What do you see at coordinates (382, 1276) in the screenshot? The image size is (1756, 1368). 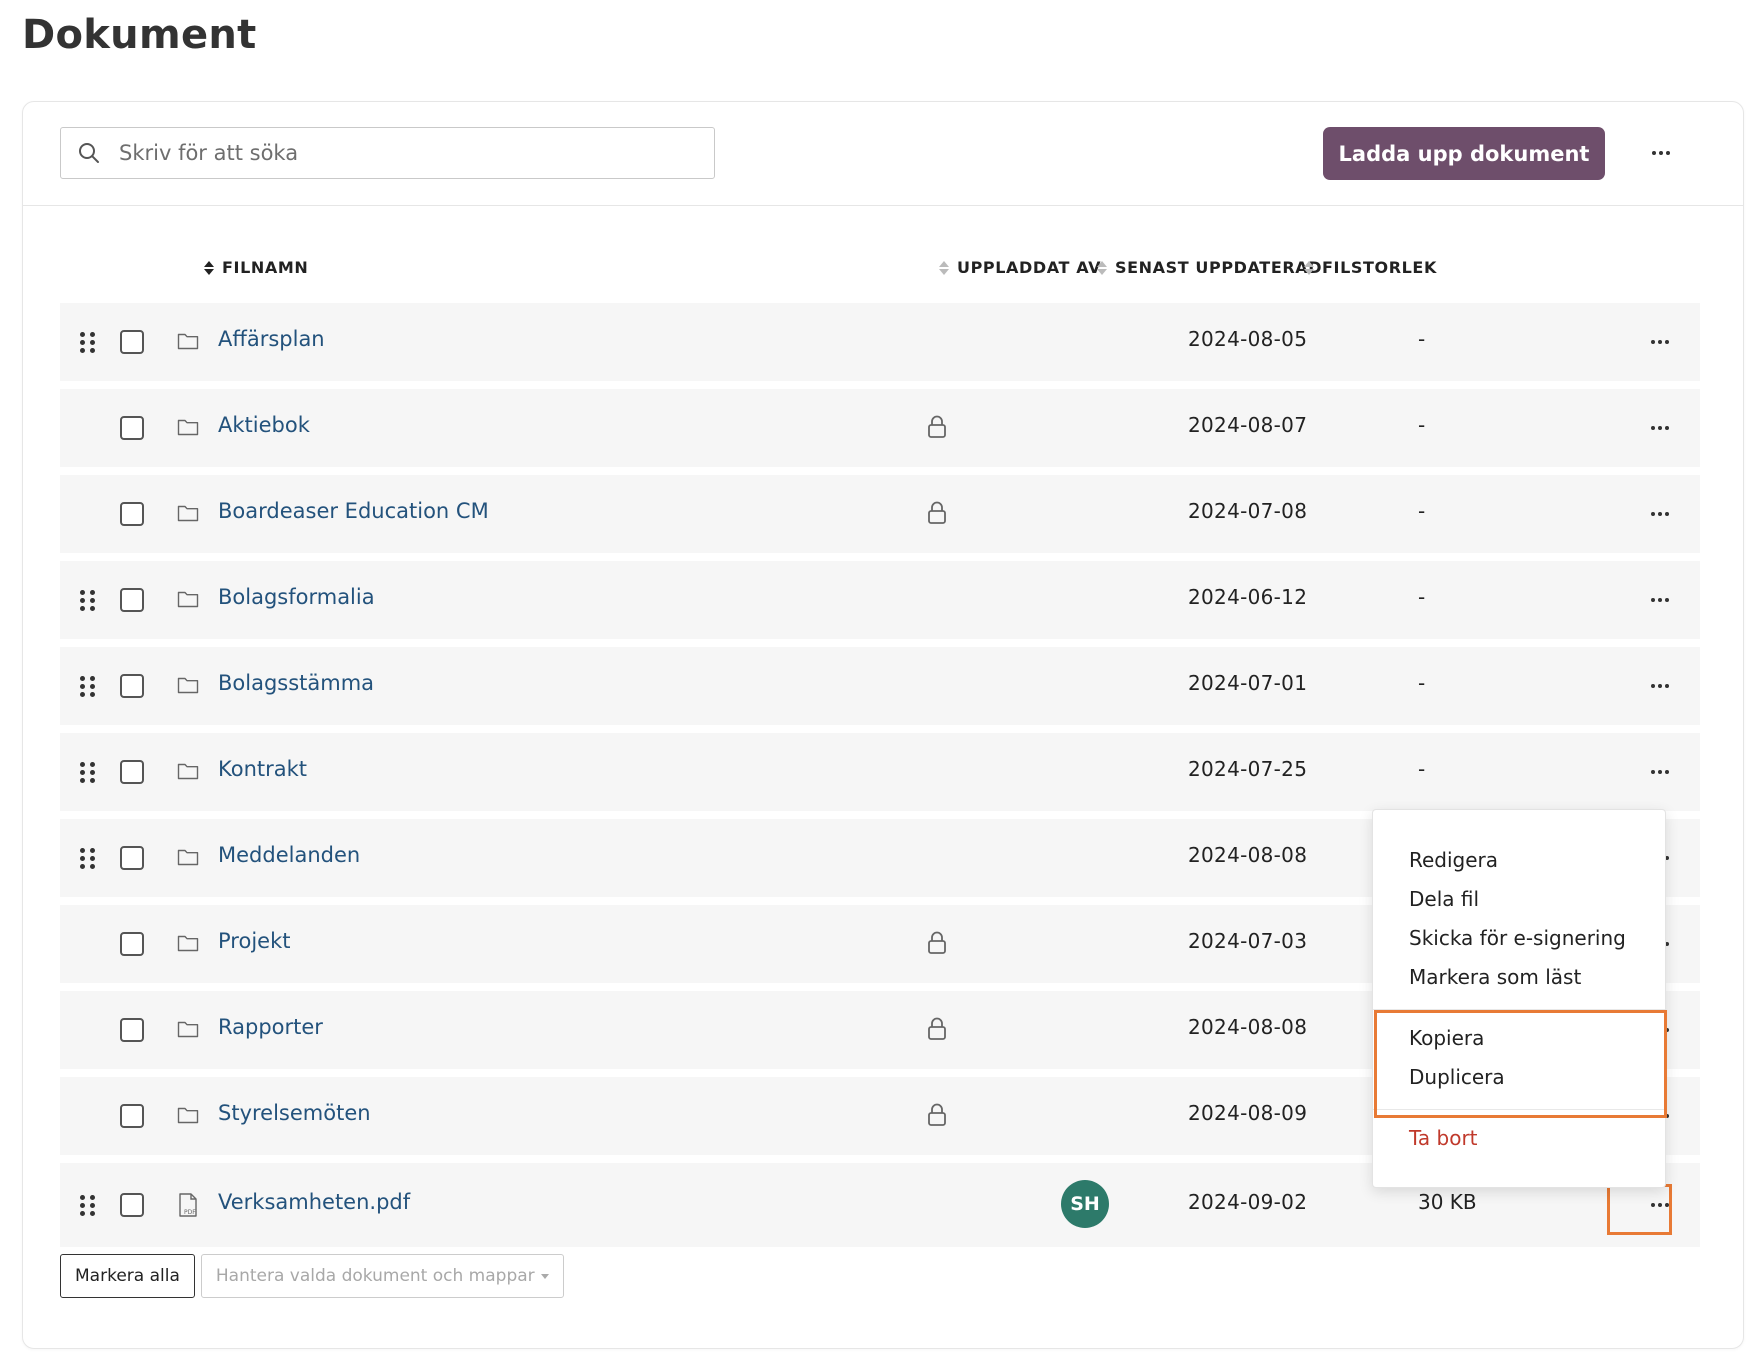 I see `manage-selected-dropdown: Hantera valda dokument och mappar` at bounding box center [382, 1276].